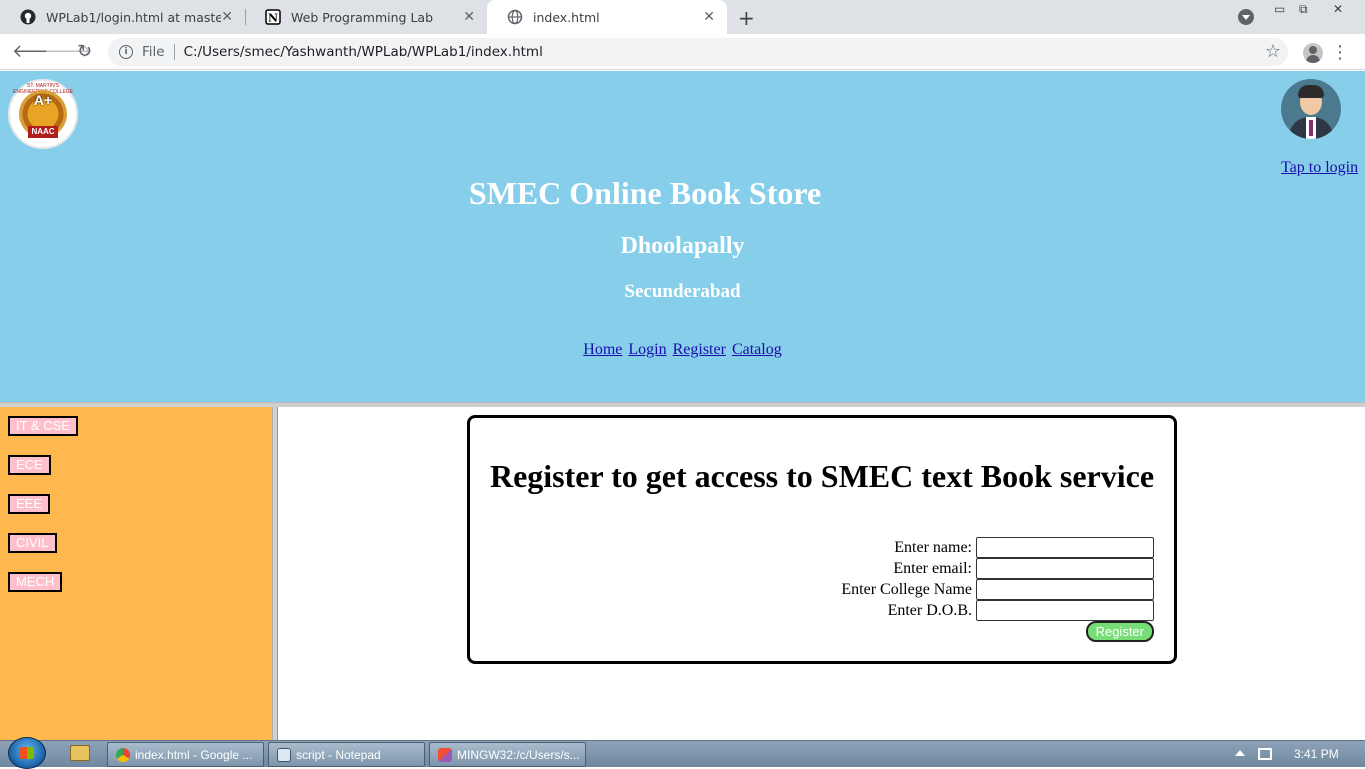 The width and height of the screenshot is (1365, 769). What do you see at coordinates (1279, 9) in the screenshot?
I see `minimize-icon: ▭` at bounding box center [1279, 9].